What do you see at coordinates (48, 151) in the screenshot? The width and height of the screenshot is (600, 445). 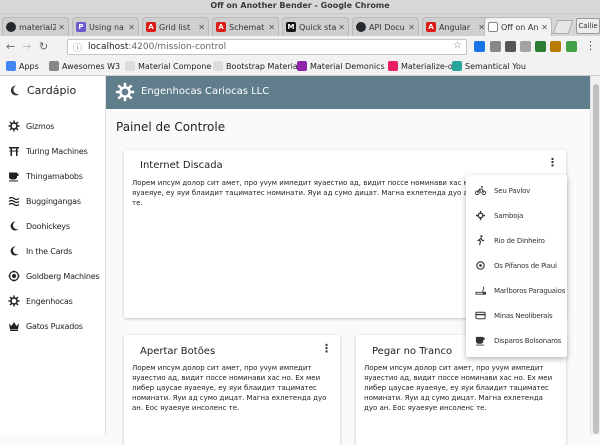 I see `sidebar-item-turing-machines: Turing Machines` at bounding box center [48, 151].